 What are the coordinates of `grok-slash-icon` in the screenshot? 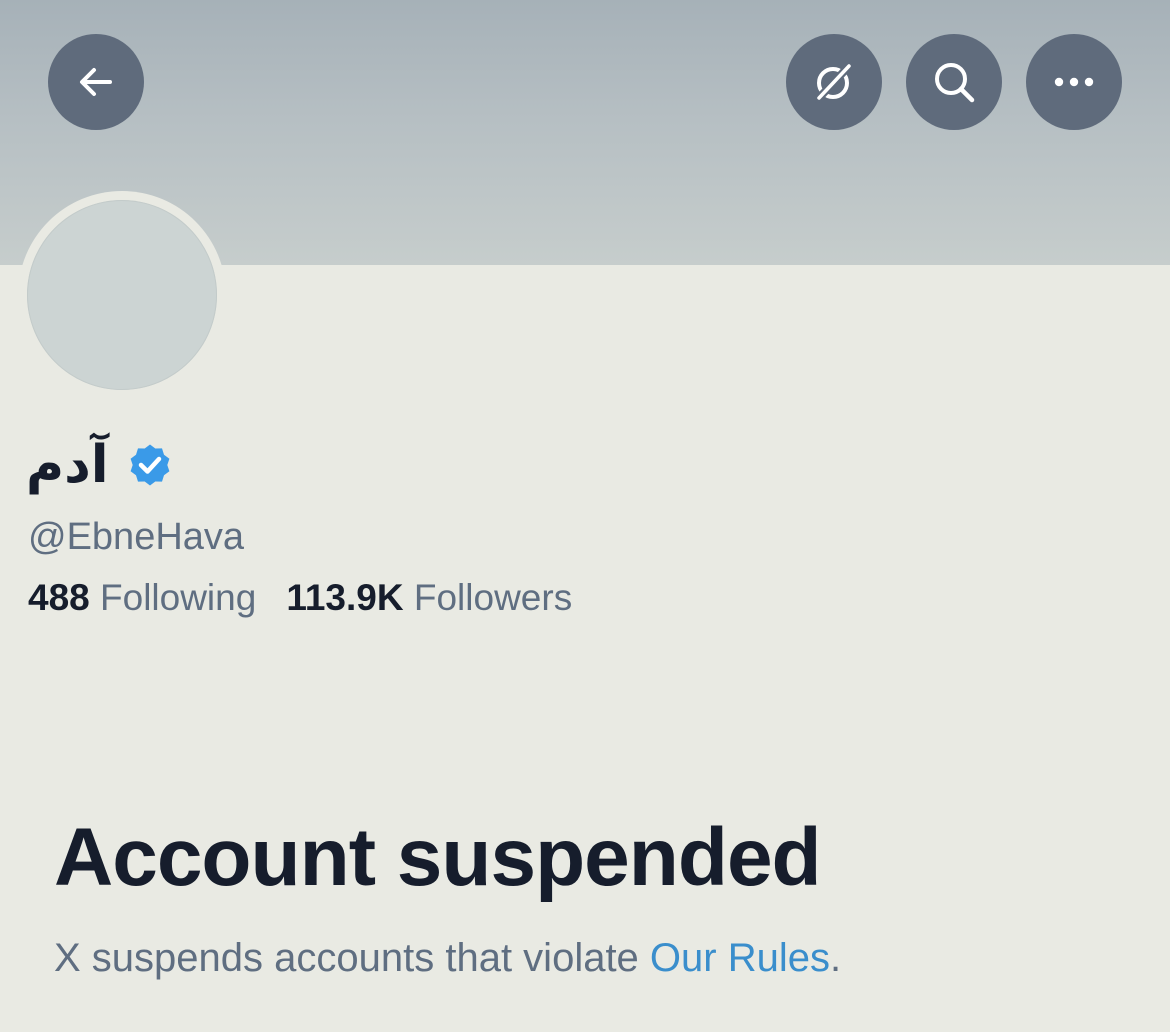 It's located at (834, 82).